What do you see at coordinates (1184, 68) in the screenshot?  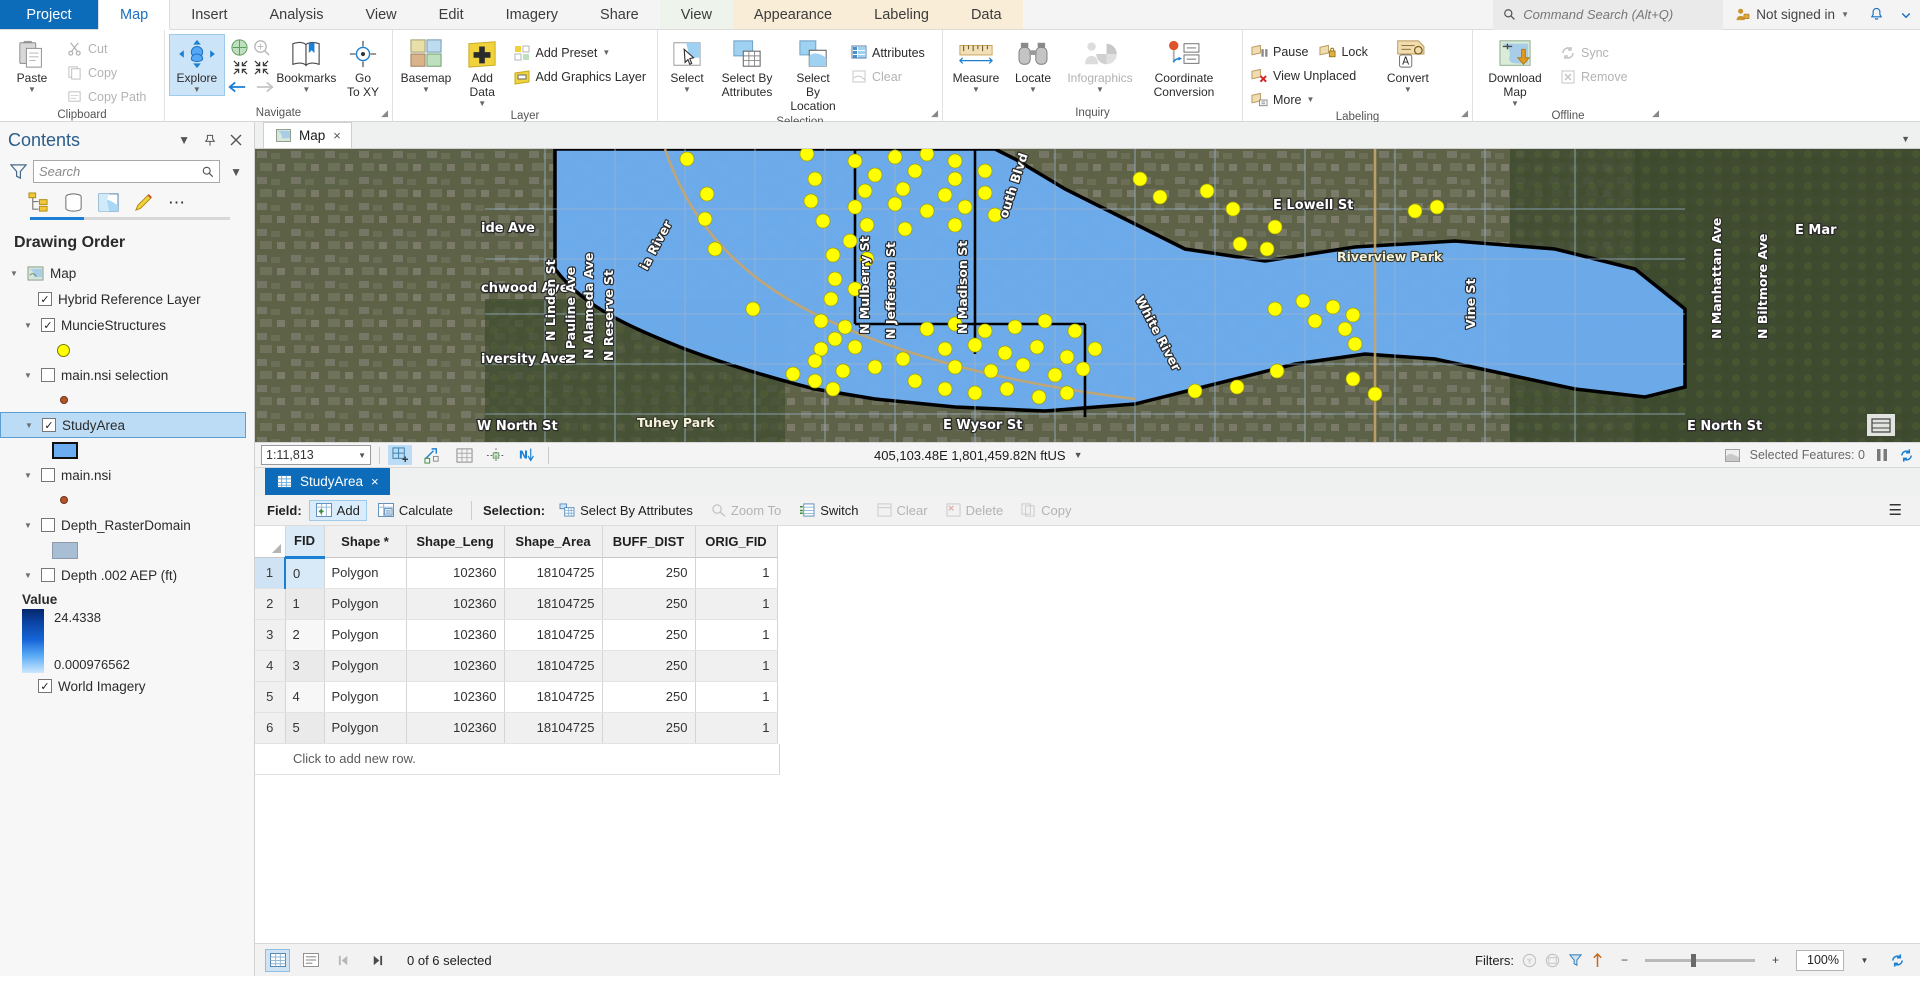 I see `coordinate-conversion-button: Coordinate Conversion` at bounding box center [1184, 68].